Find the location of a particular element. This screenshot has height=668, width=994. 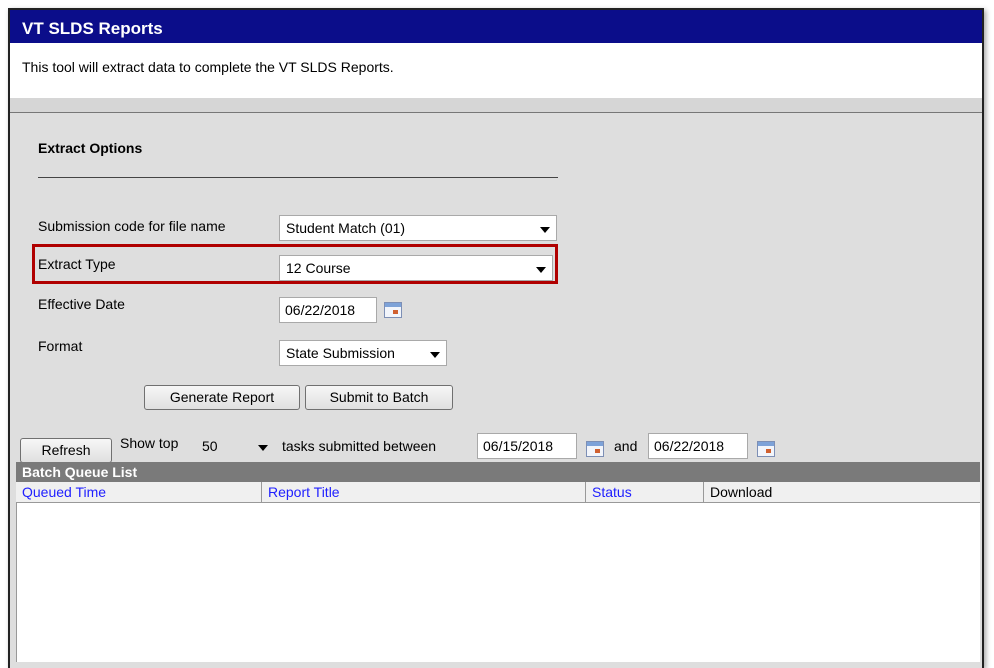

show-top-label: Show top is located at coordinates (149, 443).